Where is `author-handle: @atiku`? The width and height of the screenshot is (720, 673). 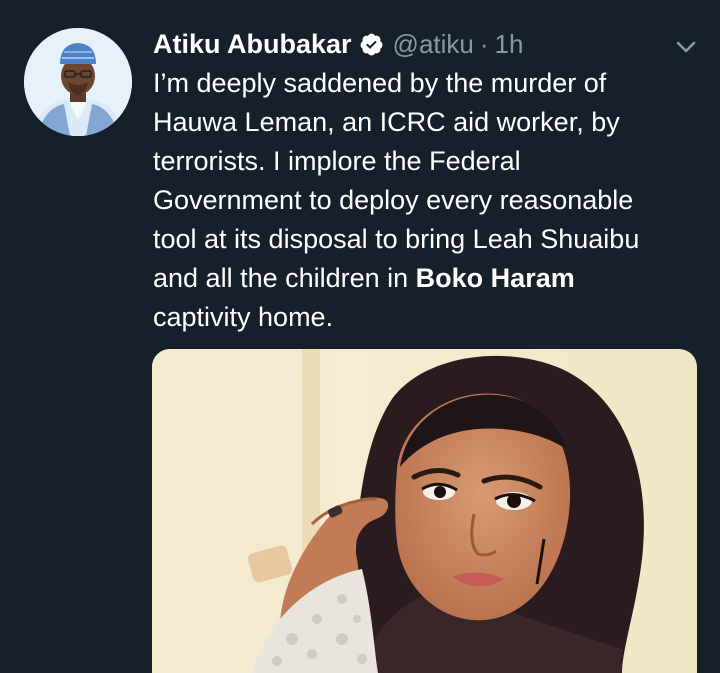
author-handle: @atiku is located at coordinates (433, 44).